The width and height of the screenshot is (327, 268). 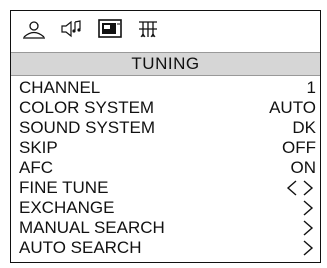 I want to click on adjust-arrows, so click(x=300, y=188).